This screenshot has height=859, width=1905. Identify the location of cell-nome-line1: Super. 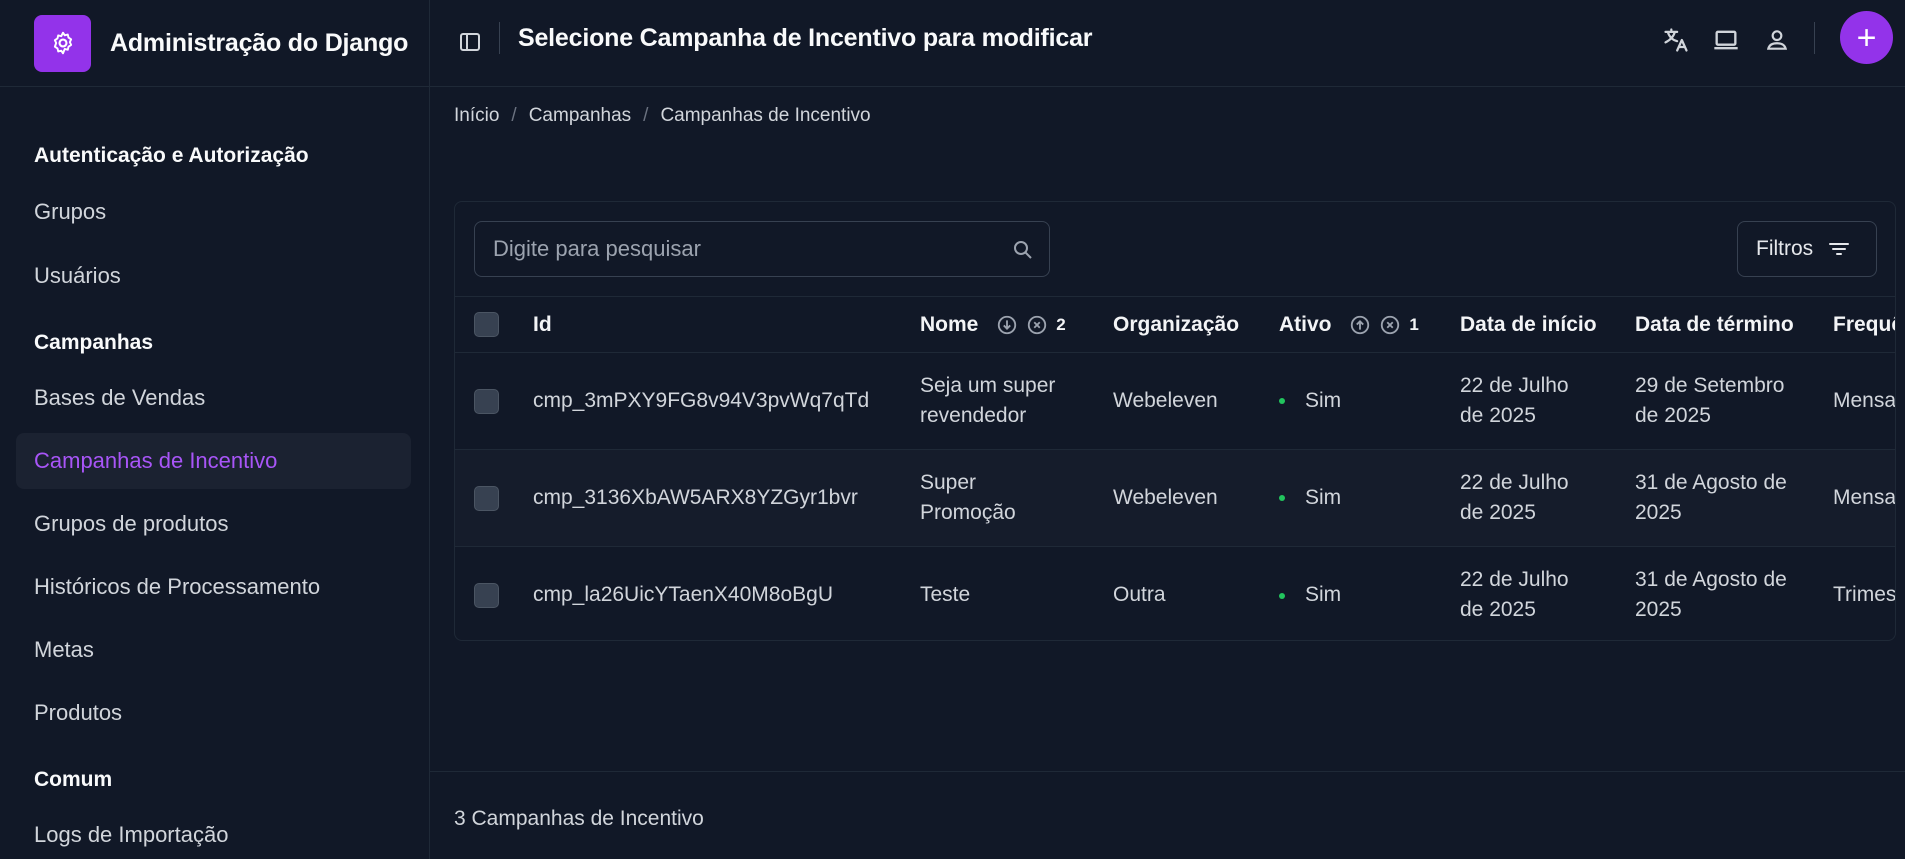
(948, 482).